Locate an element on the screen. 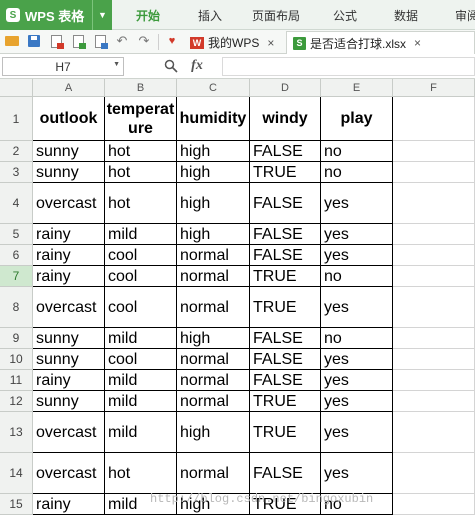 The height and width of the screenshot is (518, 475). tab-insert: 插入 is located at coordinates (210, 15).